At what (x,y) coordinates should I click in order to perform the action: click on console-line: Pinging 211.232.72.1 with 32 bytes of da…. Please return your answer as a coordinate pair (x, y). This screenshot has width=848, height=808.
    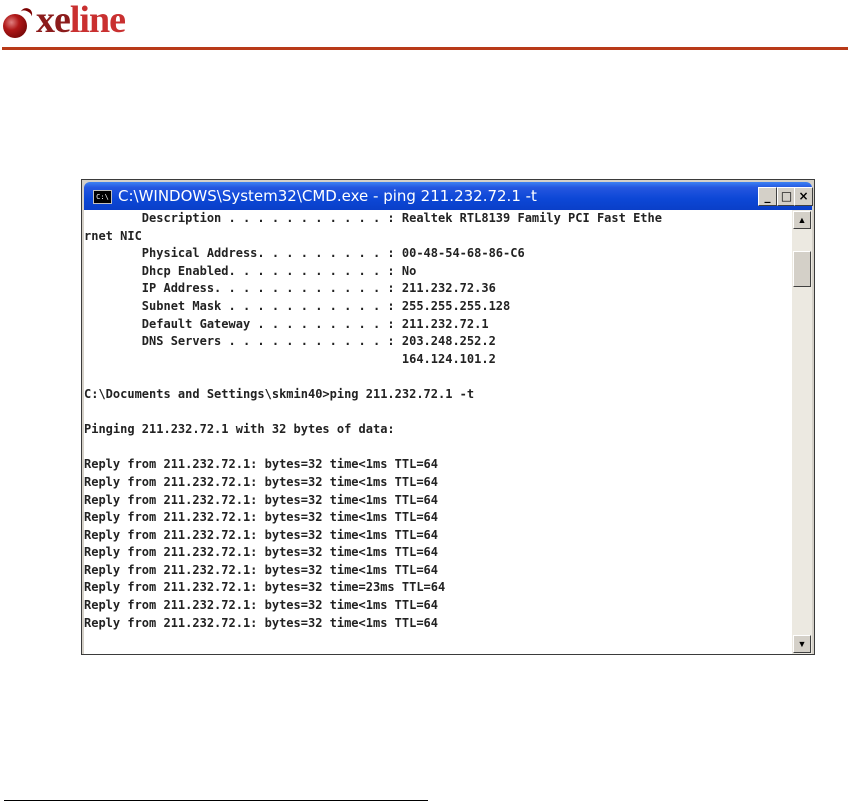
    Looking at the image, I should click on (239, 429).